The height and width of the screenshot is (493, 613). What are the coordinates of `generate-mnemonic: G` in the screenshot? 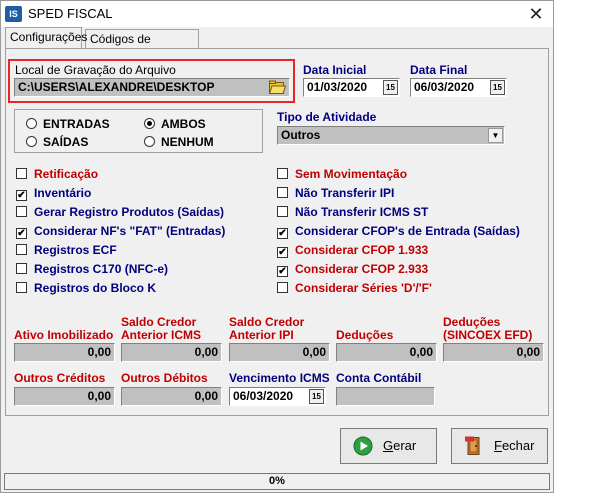 It's located at (388, 445).